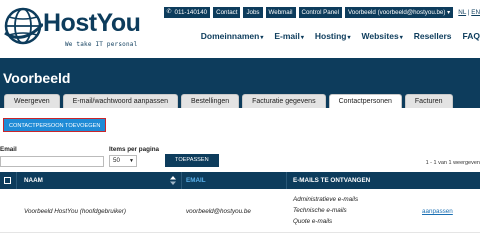  Describe the element at coordinates (32, 101) in the screenshot. I see `tab-weergeven: Weergeven` at that location.